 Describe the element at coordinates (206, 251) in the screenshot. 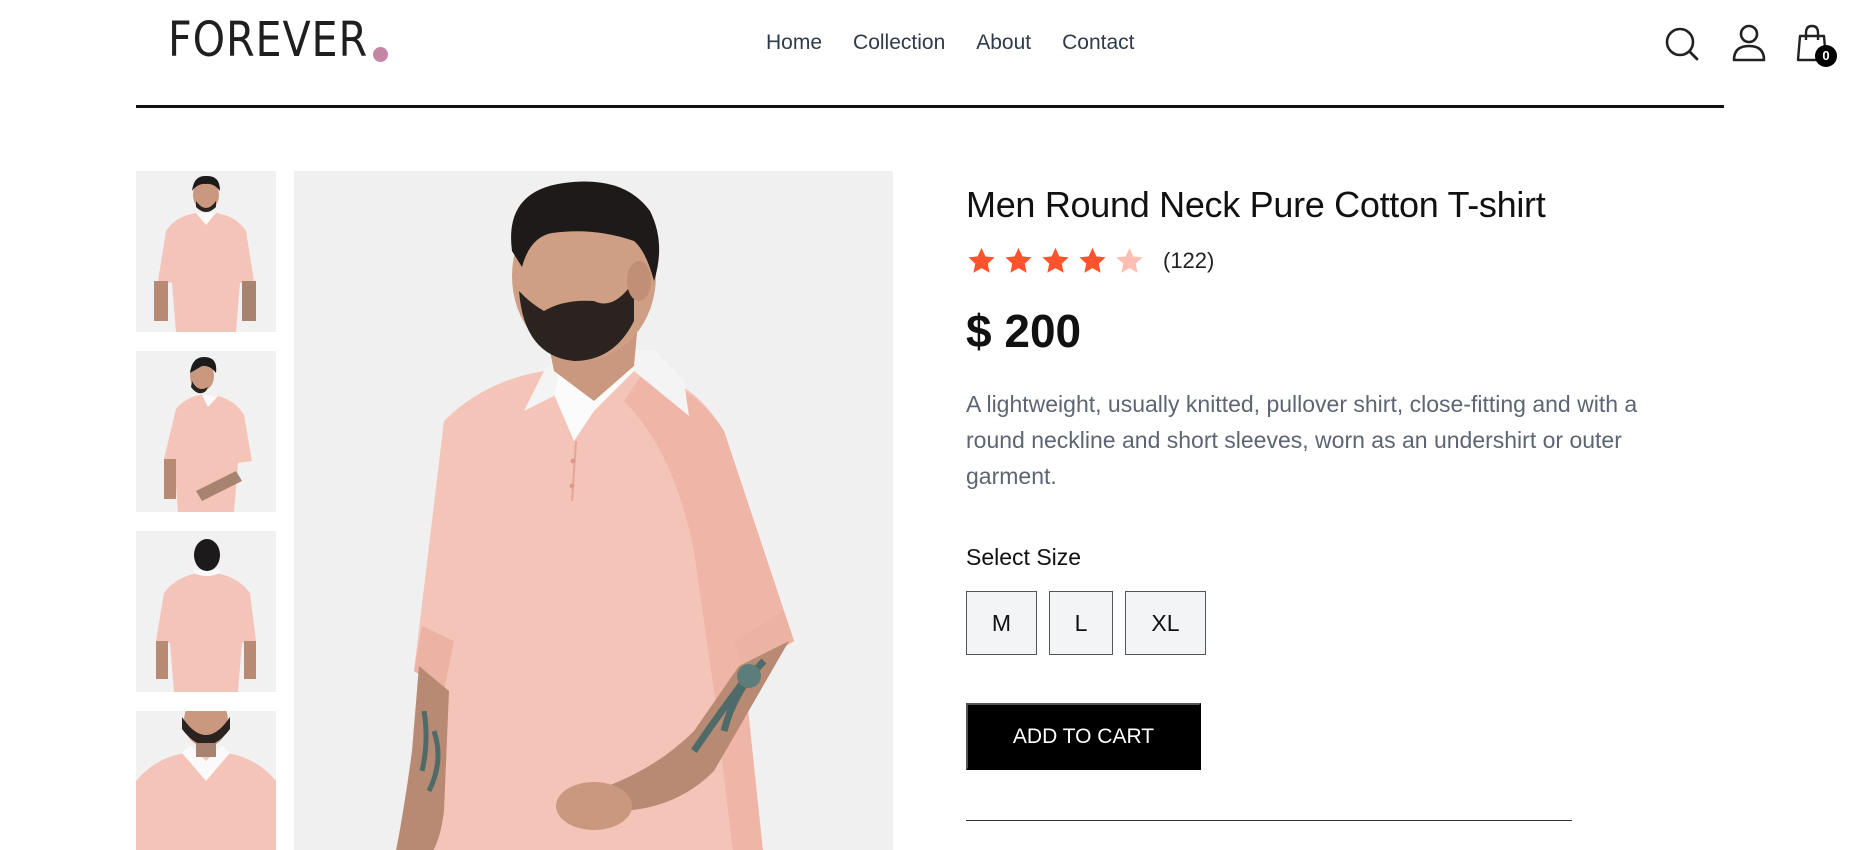

I see `thumbnail-front` at that location.